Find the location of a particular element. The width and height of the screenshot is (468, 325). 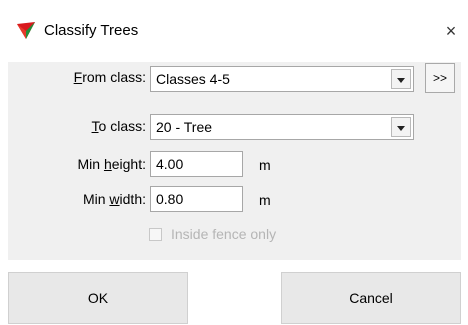

min-height-input: 4.00 is located at coordinates (196, 164).